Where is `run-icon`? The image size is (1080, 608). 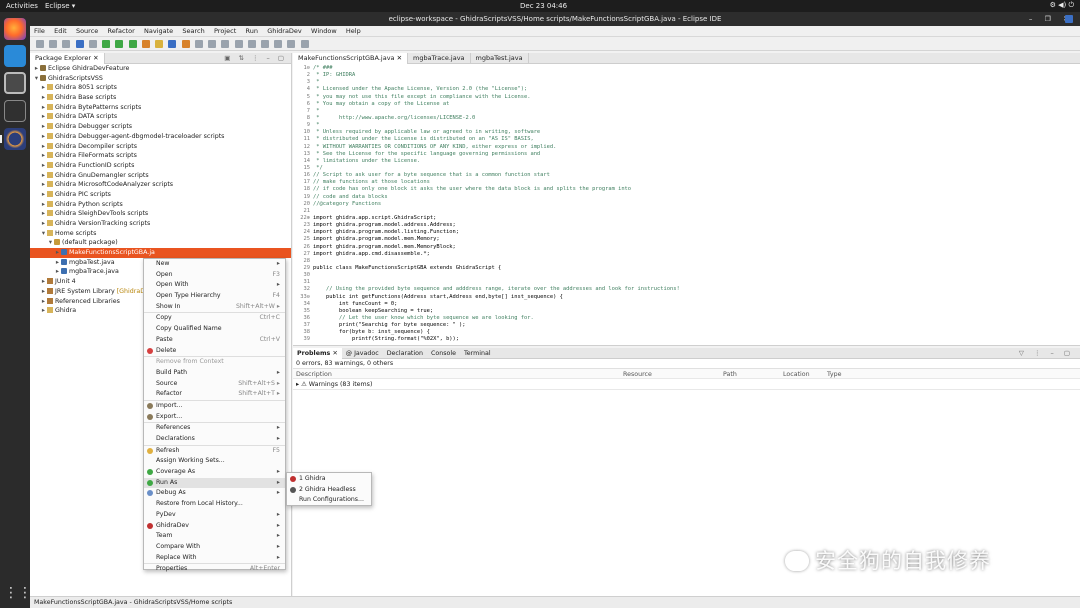
run-icon is located at coordinates (119, 44).